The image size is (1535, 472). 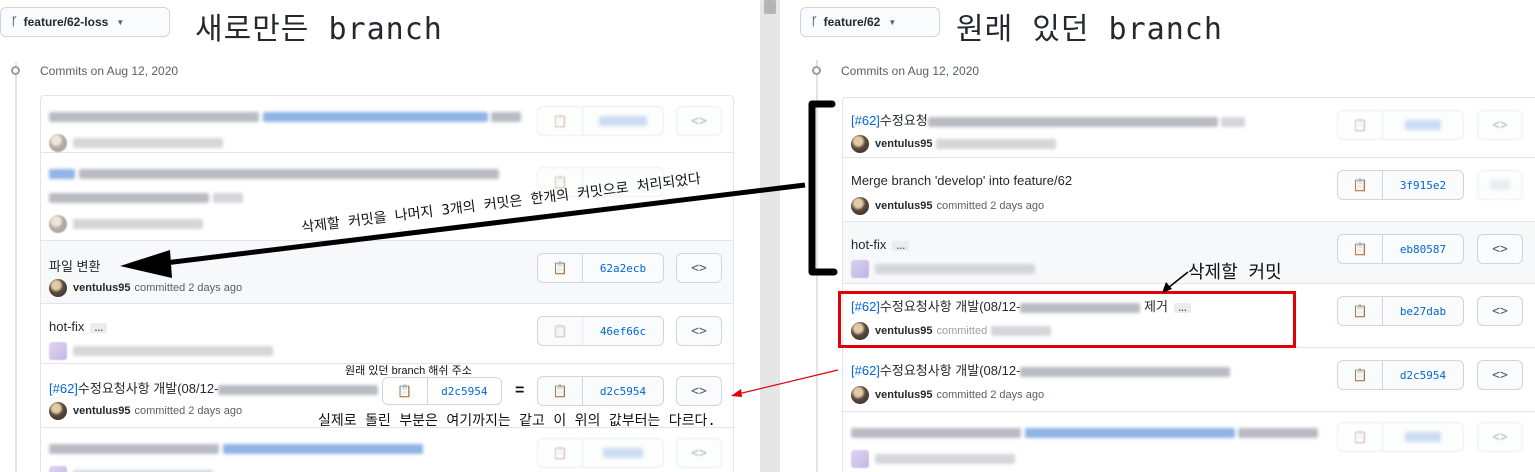 What do you see at coordinates (146, 264) in the screenshot?
I see `main-arrow-head` at bounding box center [146, 264].